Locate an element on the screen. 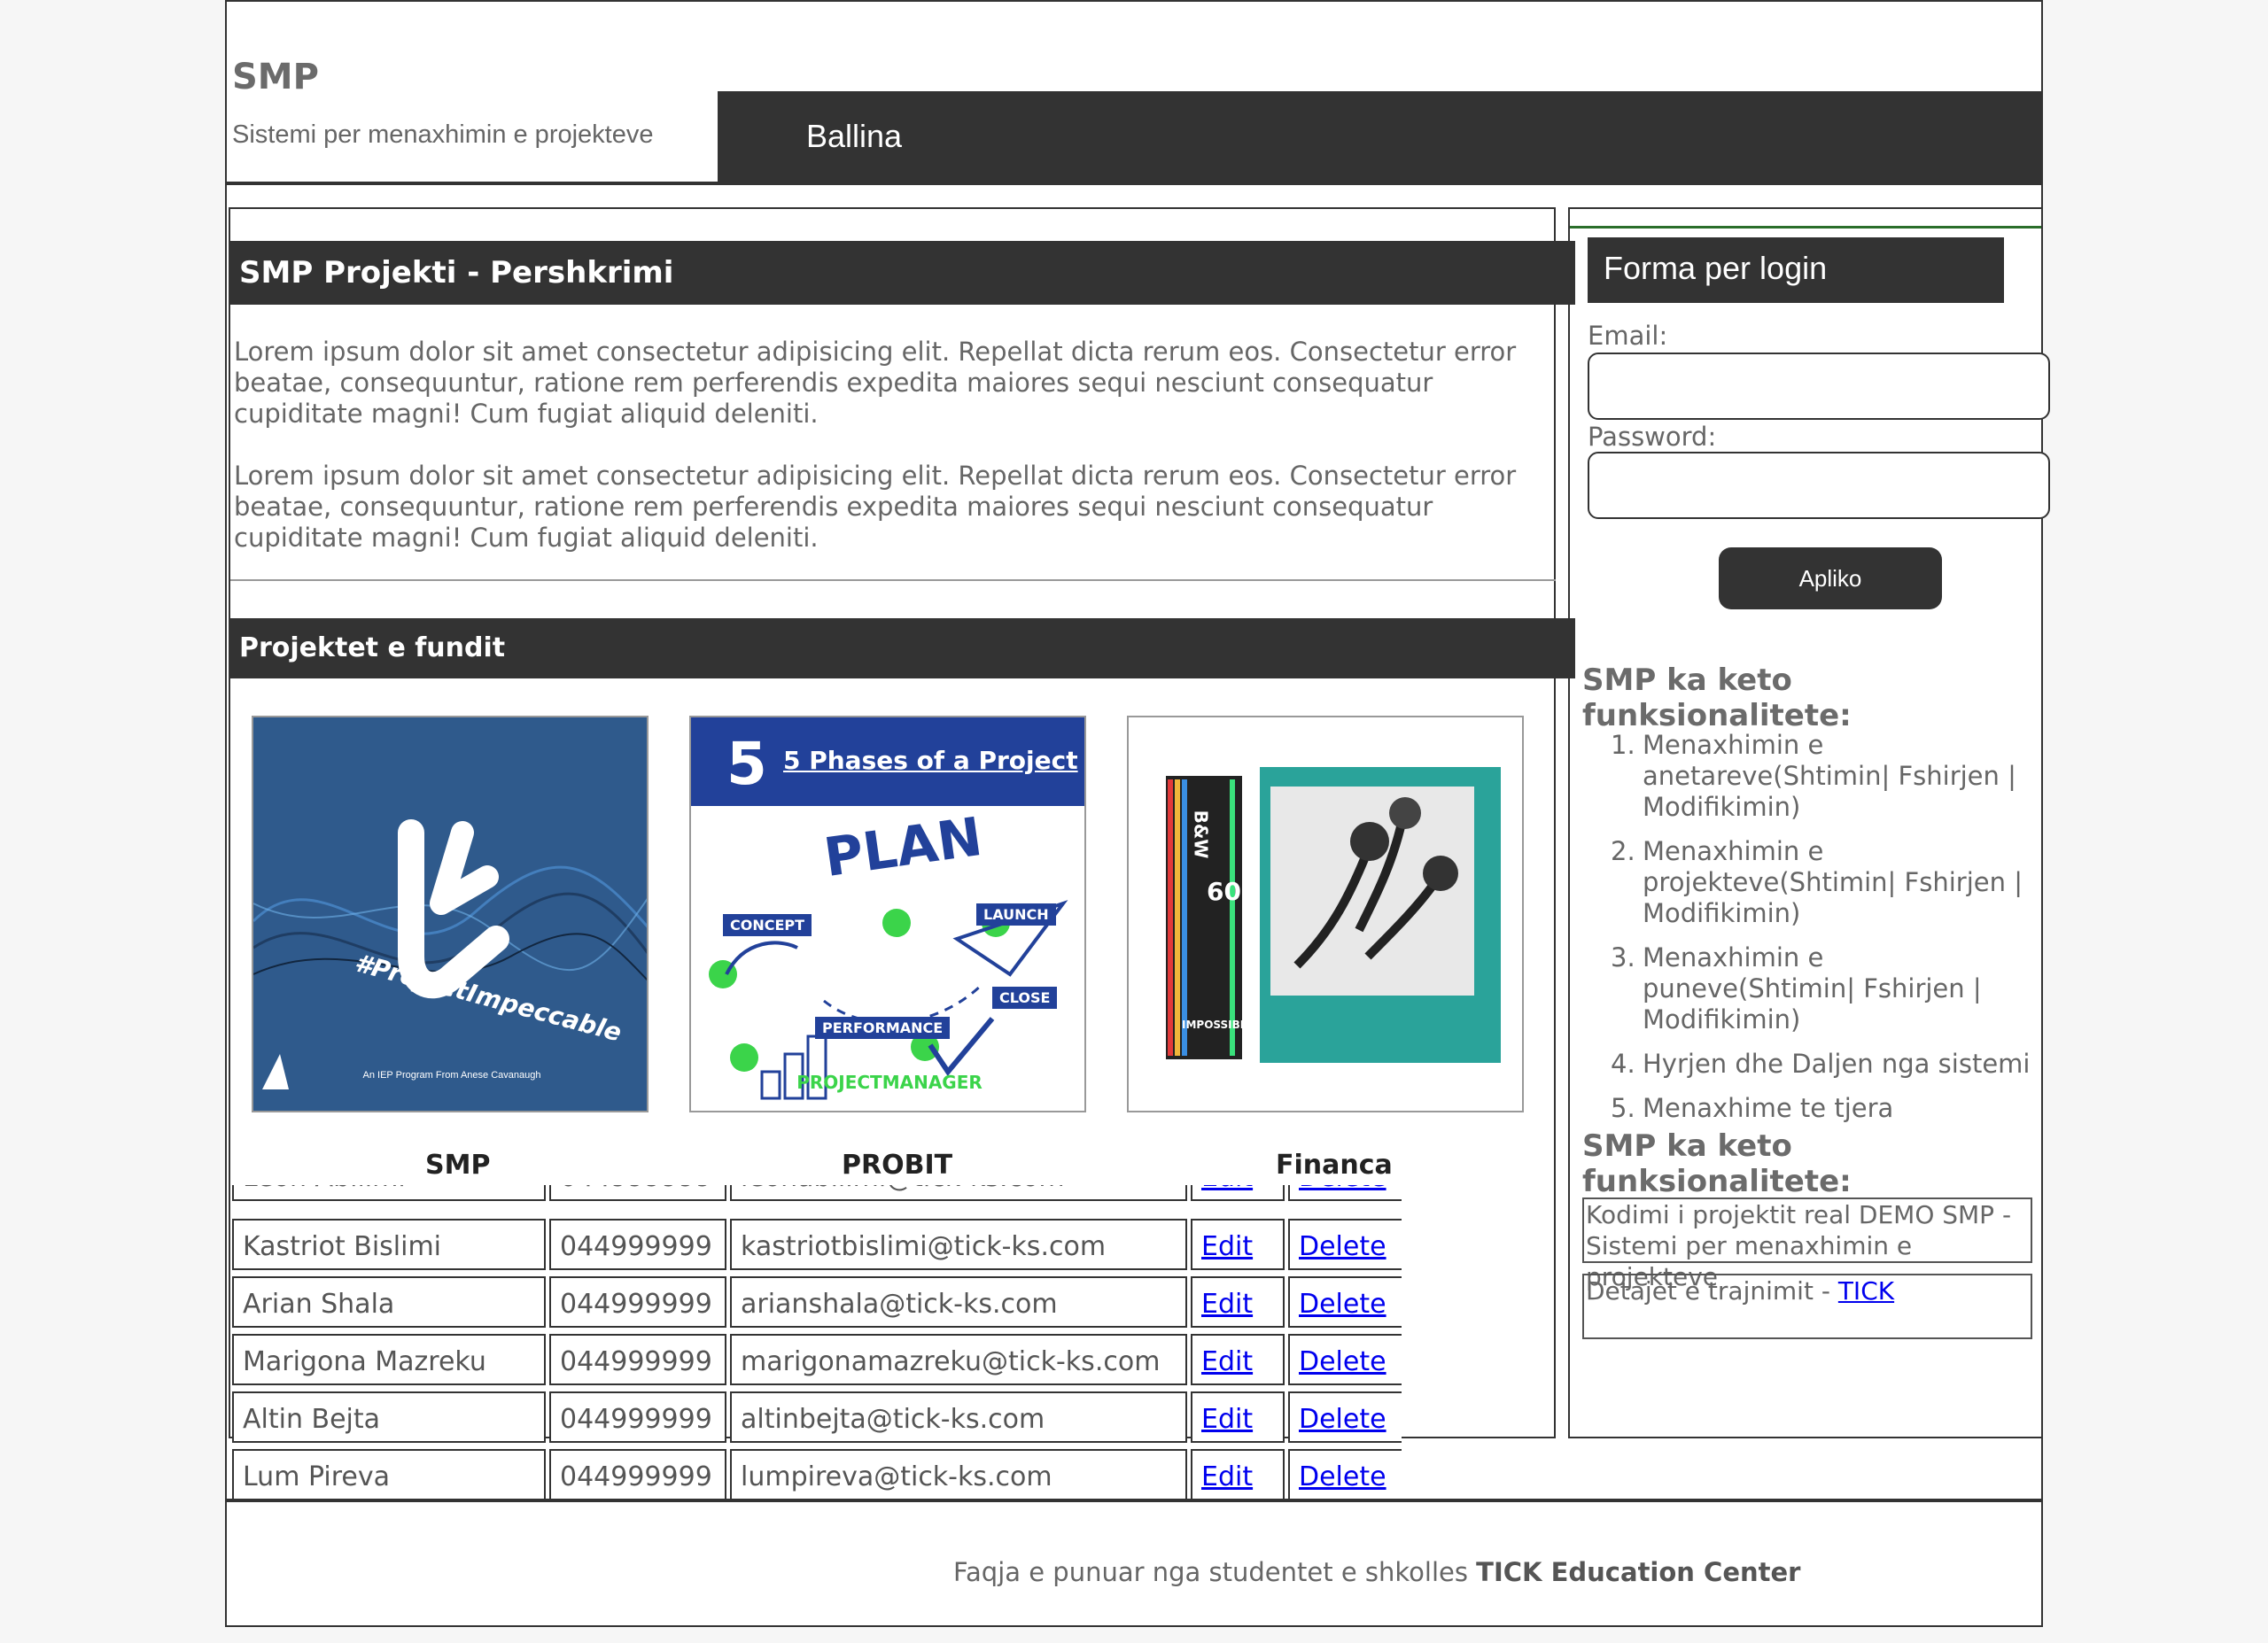  projectmanager-logo-text: PROJECTMANAGER is located at coordinates (889, 1082).